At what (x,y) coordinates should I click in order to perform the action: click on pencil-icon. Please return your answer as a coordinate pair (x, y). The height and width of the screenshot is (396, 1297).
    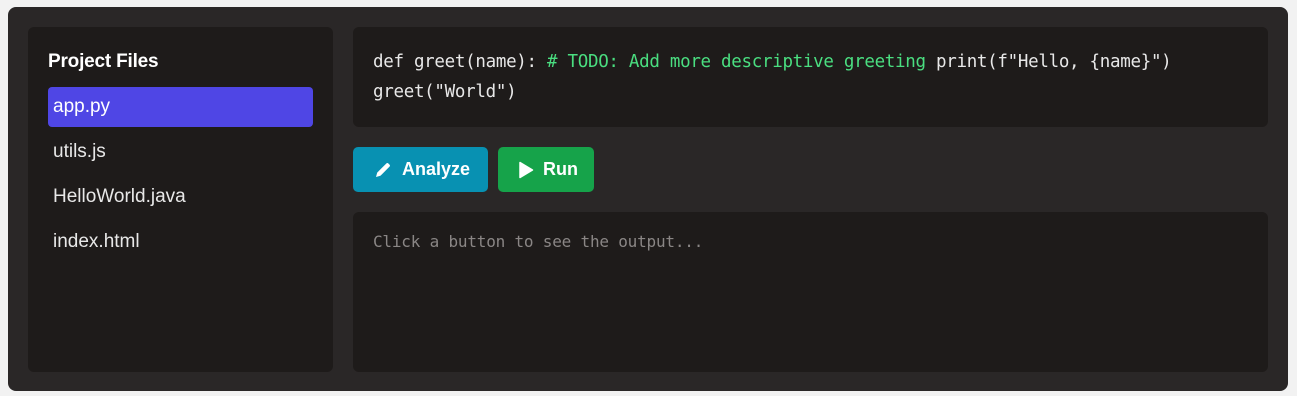
    Looking at the image, I should click on (383, 170).